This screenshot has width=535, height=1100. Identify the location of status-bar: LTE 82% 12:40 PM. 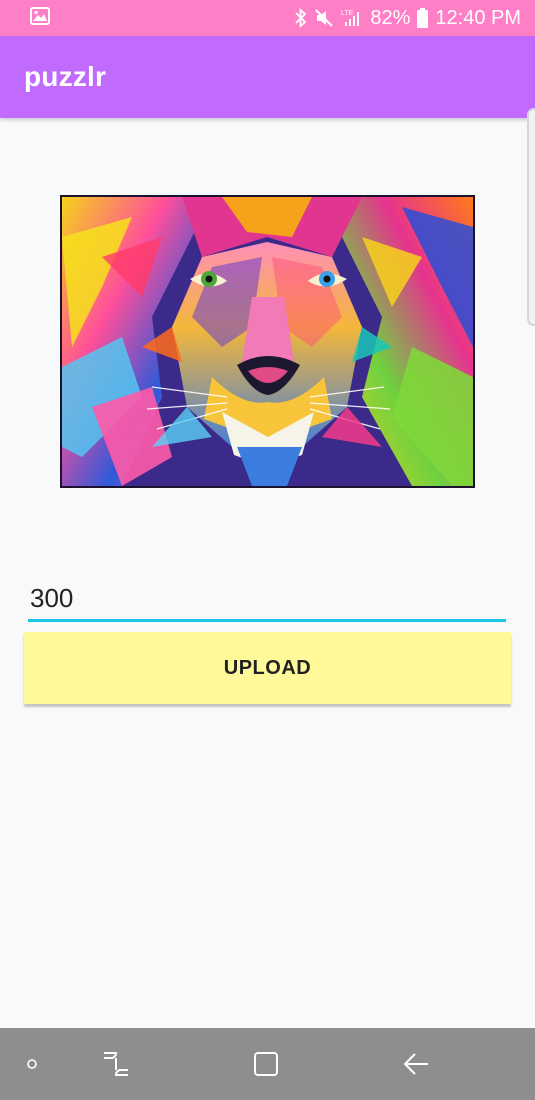
(267, 18).